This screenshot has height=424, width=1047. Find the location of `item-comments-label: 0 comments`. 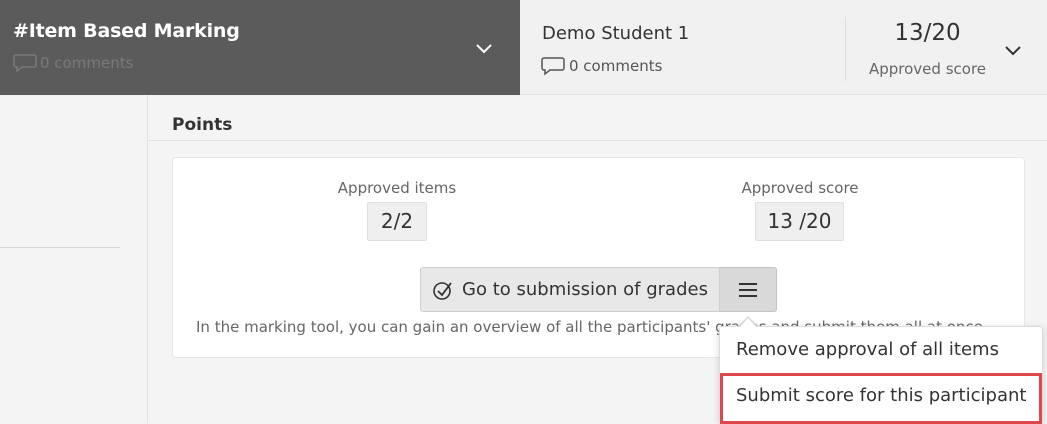

item-comments-label: 0 comments is located at coordinates (87, 63).